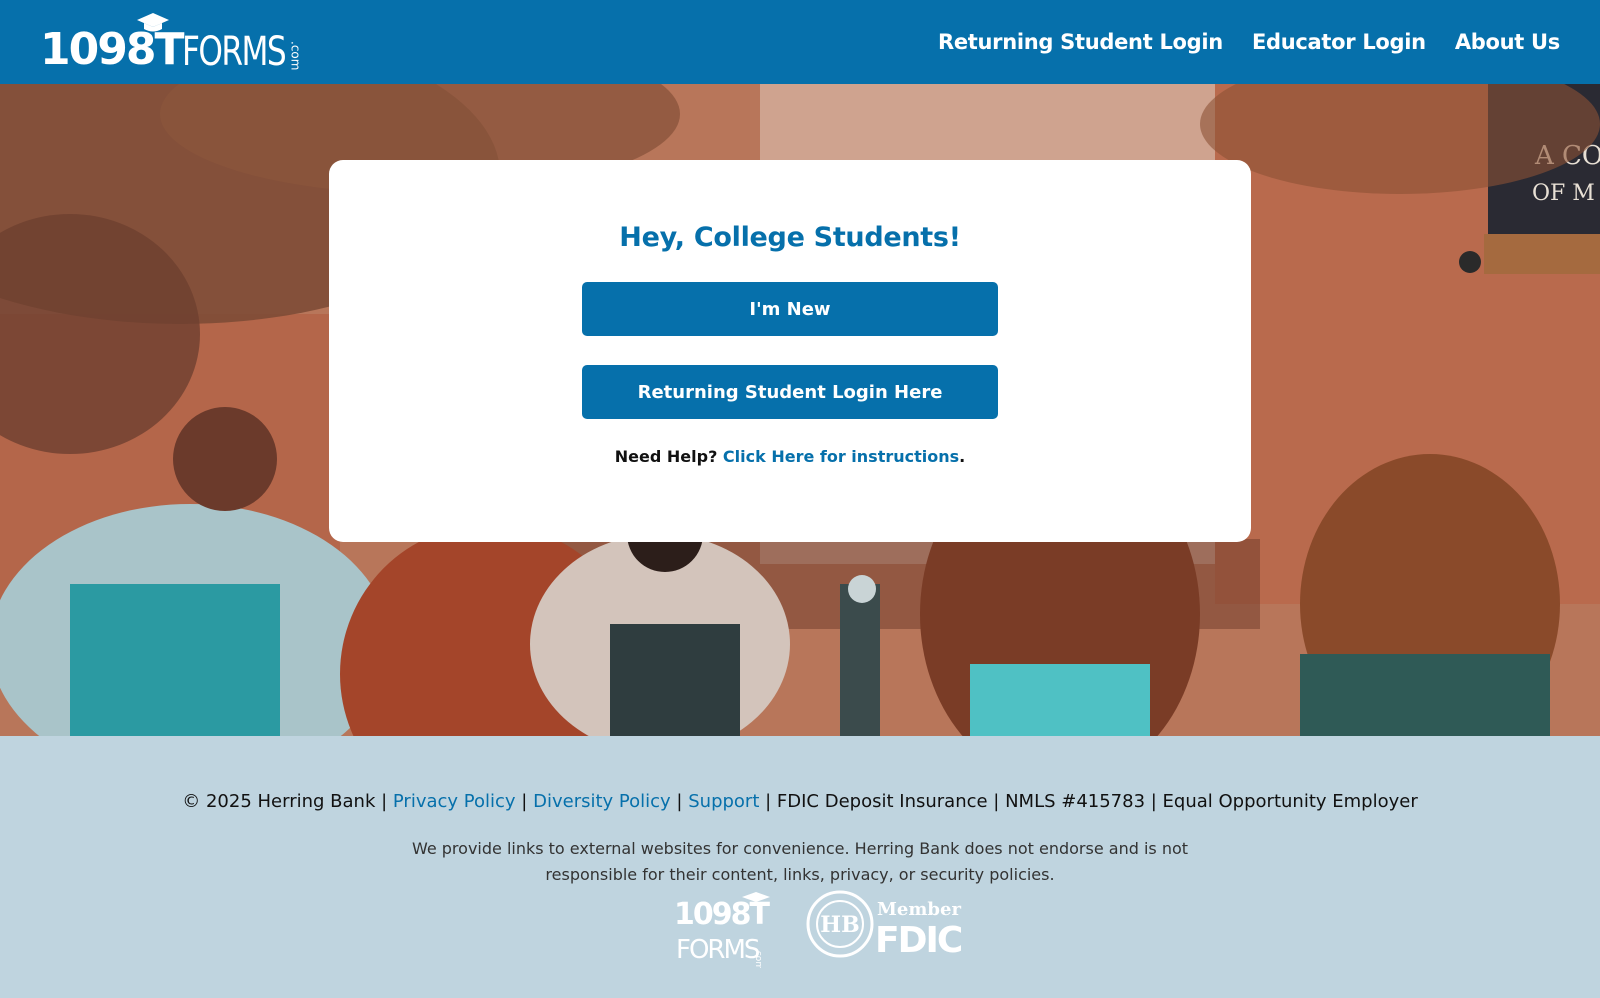 The image size is (1600, 998). I want to click on im-new-button: I'm New, so click(790, 309).